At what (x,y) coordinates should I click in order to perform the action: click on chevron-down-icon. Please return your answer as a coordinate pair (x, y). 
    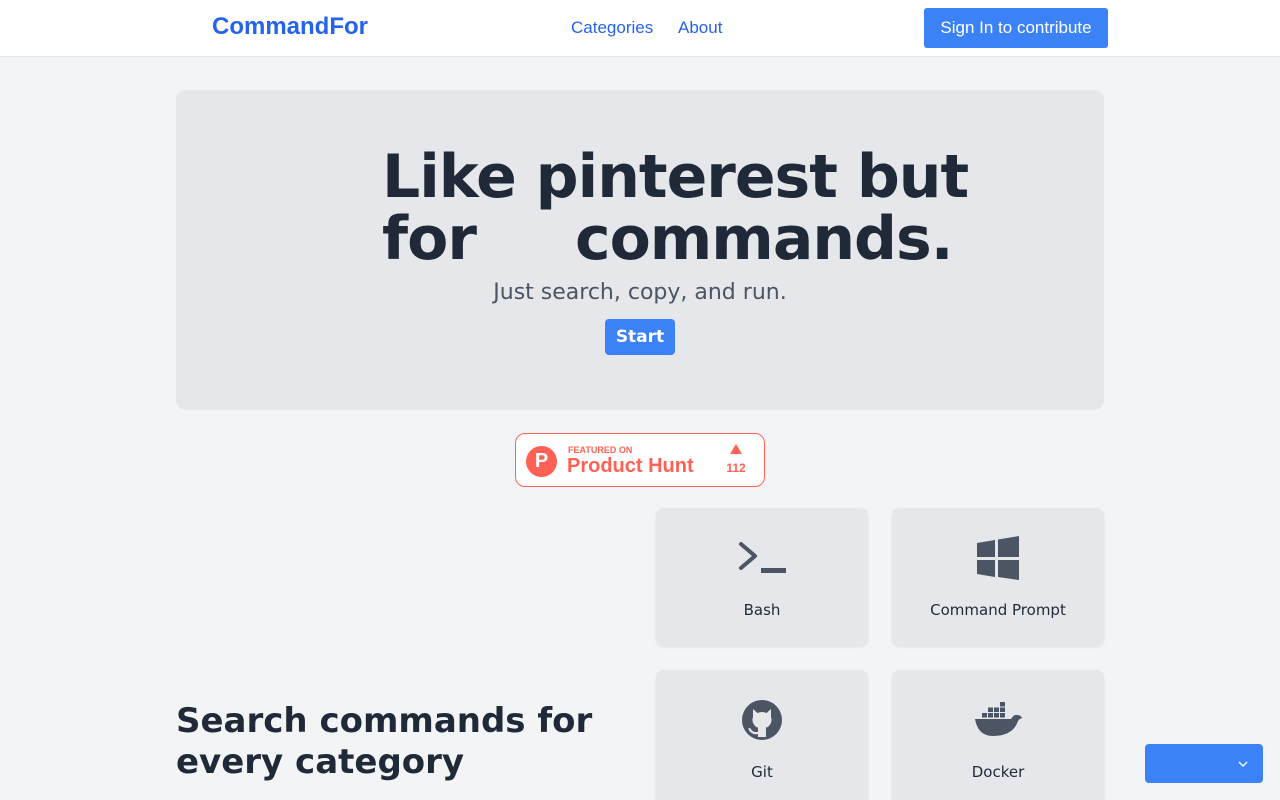
    Looking at the image, I should click on (1243, 764).